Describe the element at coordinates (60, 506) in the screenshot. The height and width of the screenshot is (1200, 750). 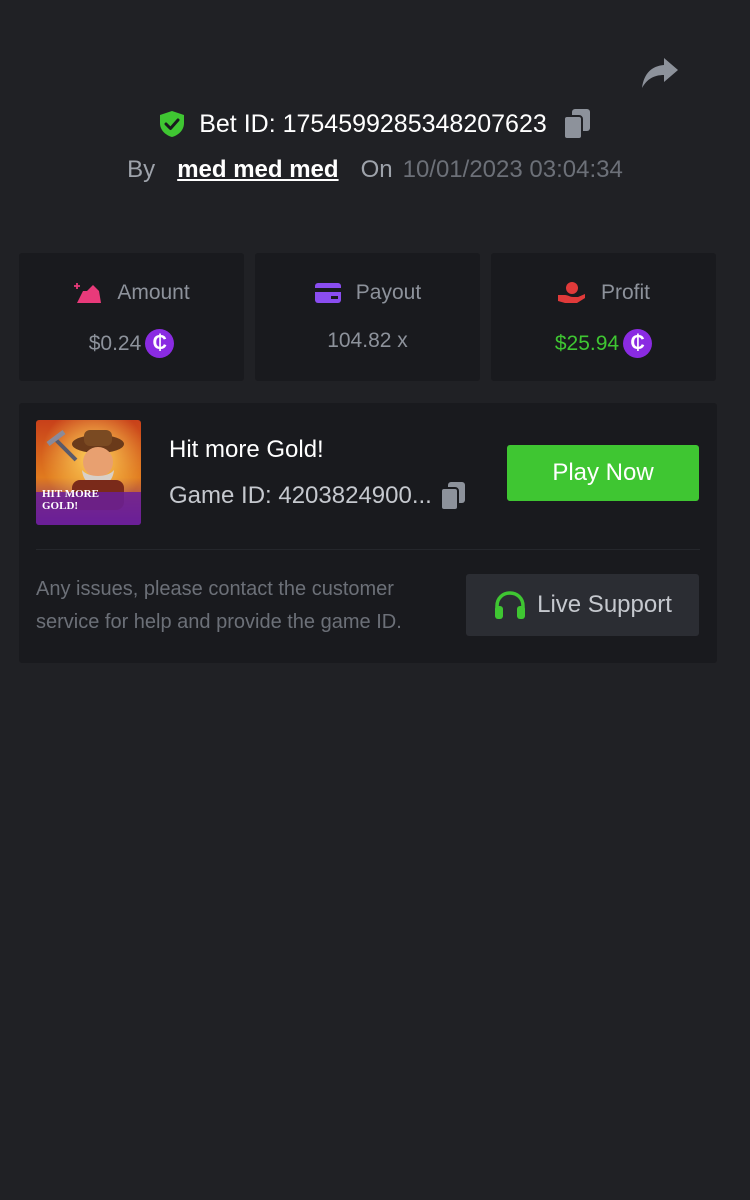
I see `thumb-title-line2: GOLD!` at that location.